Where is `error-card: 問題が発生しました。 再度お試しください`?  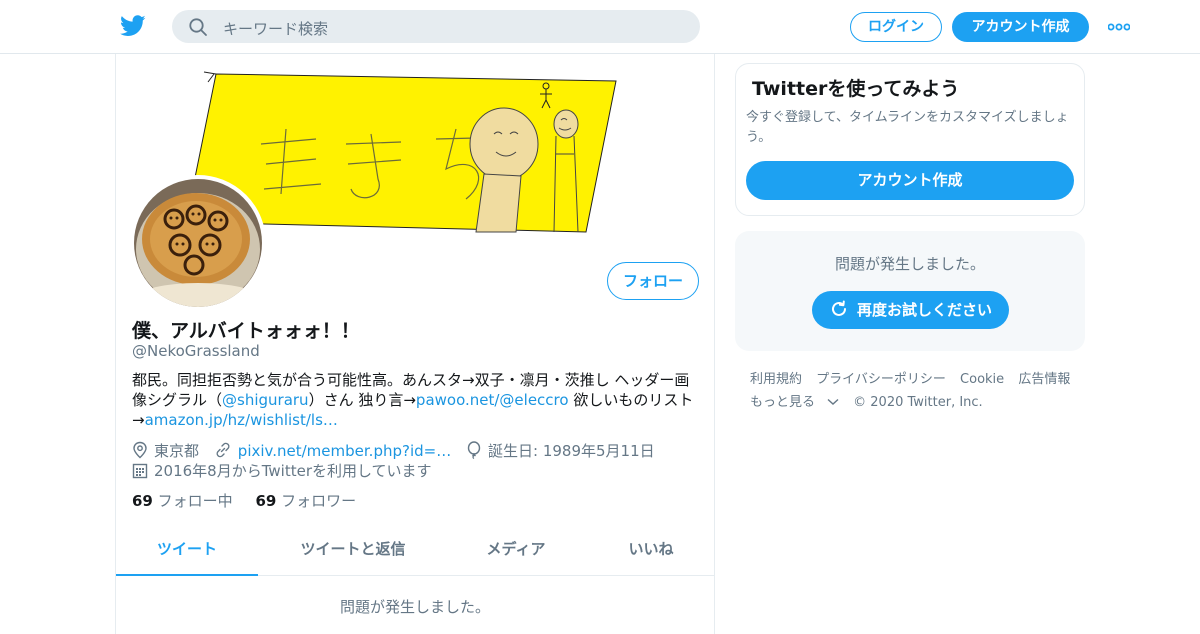 error-card: 問題が発生しました。 再度お試しください is located at coordinates (910, 291).